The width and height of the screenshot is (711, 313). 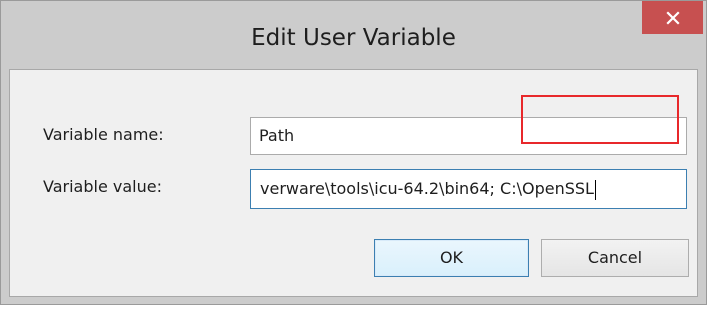 I want to click on close-icon, so click(x=672, y=17).